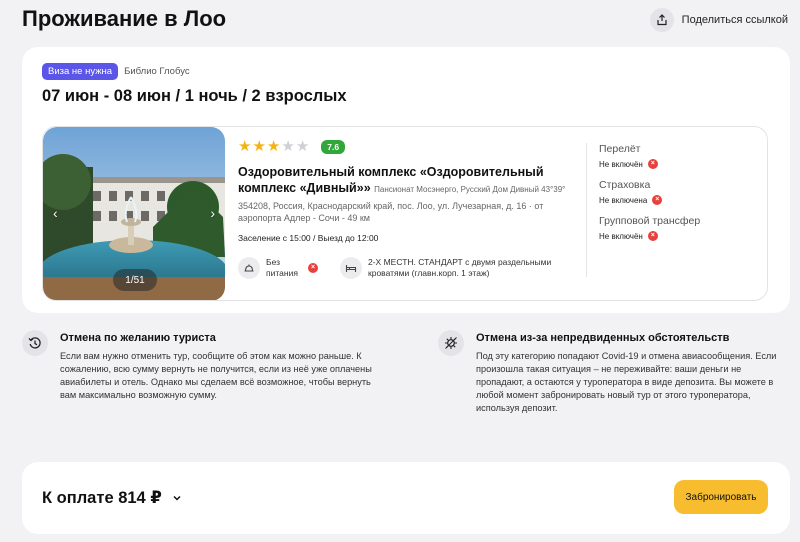 Image resolution: width=800 pixels, height=542 pixels. What do you see at coordinates (406, 498) in the screenshot?
I see `checkout-bar: К оплате 814 ₽ Забронировать` at bounding box center [406, 498].